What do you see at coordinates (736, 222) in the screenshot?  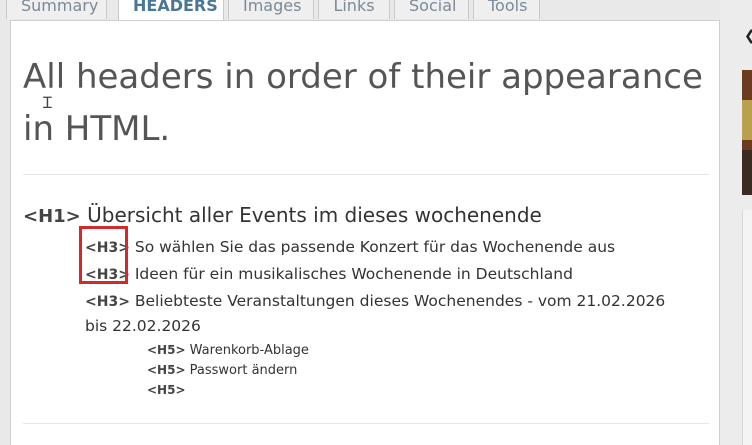 I see `background-window-edge: ❮` at bounding box center [736, 222].